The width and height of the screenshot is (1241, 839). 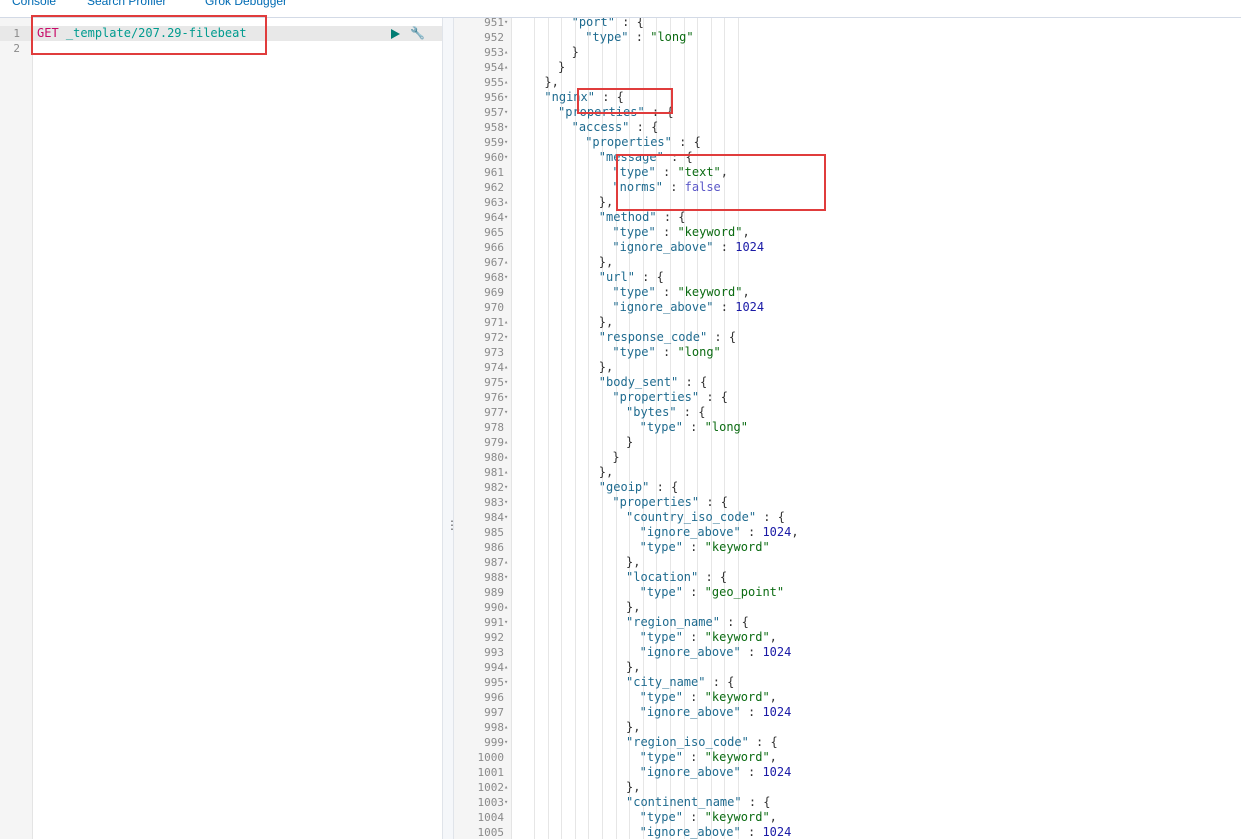 What do you see at coordinates (680, 682) in the screenshot?
I see `json-code: "city_name" : {` at bounding box center [680, 682].